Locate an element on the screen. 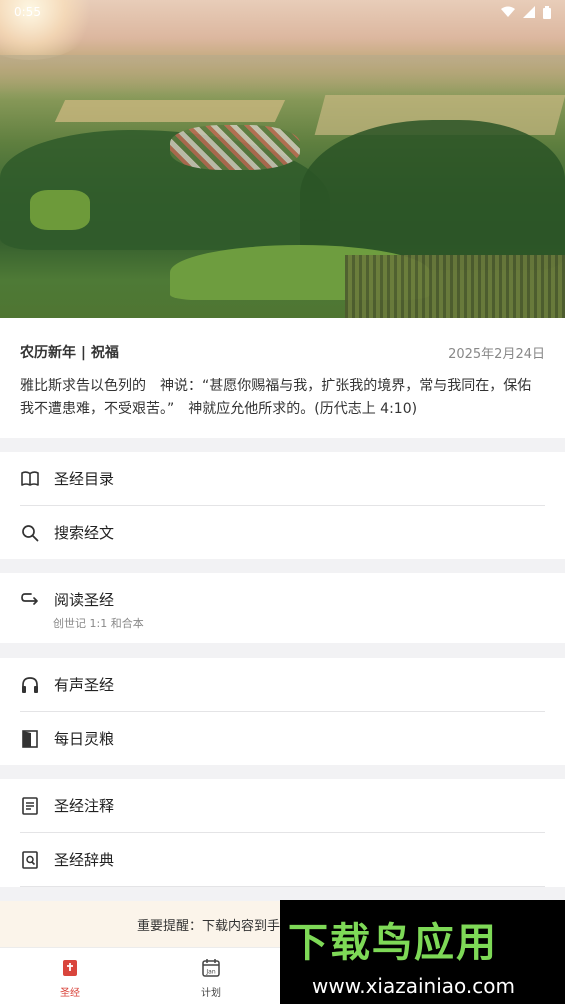 The width and height of the screenshot is (565, 1004). door-book-icon is located at coordinates (30, 739).